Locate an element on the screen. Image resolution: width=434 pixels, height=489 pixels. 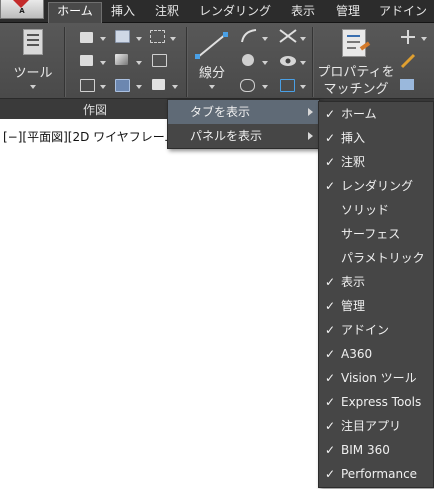
menu-item-show-tabs: タブを表示 is located at coordinates (243, 112).